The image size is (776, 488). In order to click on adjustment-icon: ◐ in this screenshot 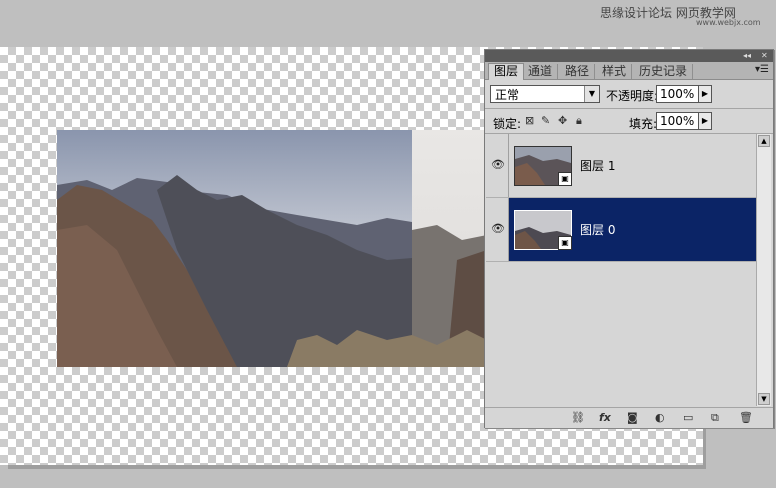, I will do `click(660, 417)`.